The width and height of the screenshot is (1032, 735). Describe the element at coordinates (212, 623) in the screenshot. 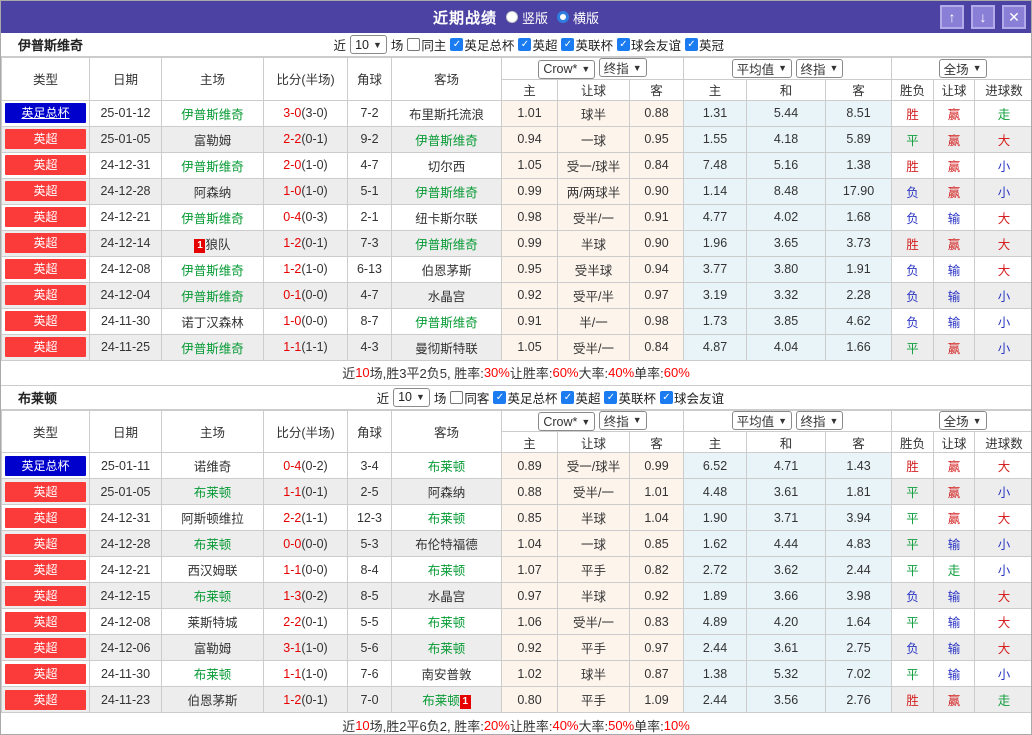

I see `team-link: 莱斯特城` at that location.